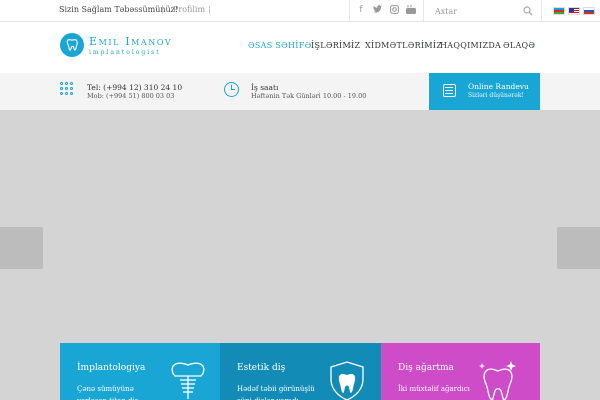  What do you see at coordinates (21, 248) in the screenshot?
I see `slider-prev-button` at bounding box center [21, 248].